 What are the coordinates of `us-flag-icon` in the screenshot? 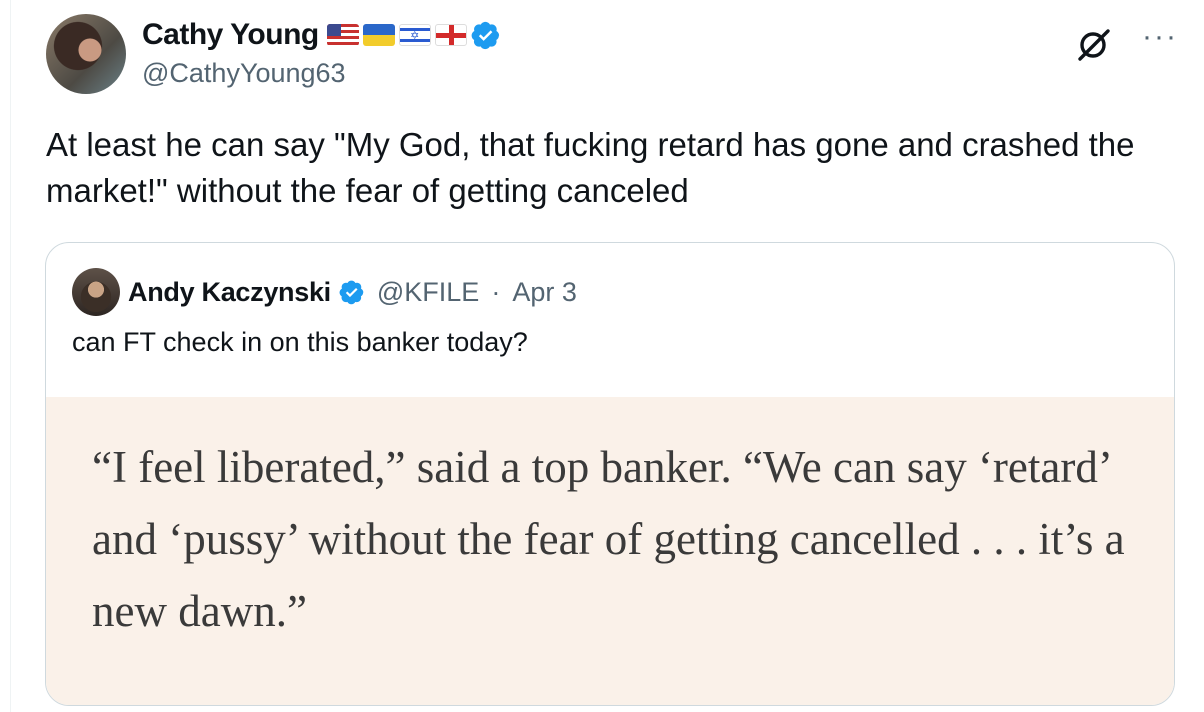 It's located at (342, 35).